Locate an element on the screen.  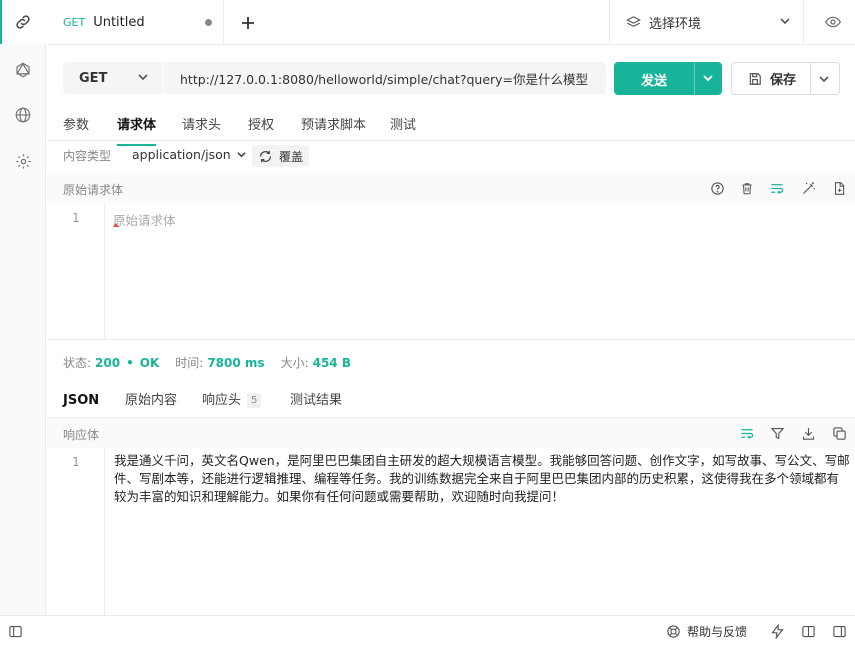
sidebar-right-icon is located at coordinates (839, 631).